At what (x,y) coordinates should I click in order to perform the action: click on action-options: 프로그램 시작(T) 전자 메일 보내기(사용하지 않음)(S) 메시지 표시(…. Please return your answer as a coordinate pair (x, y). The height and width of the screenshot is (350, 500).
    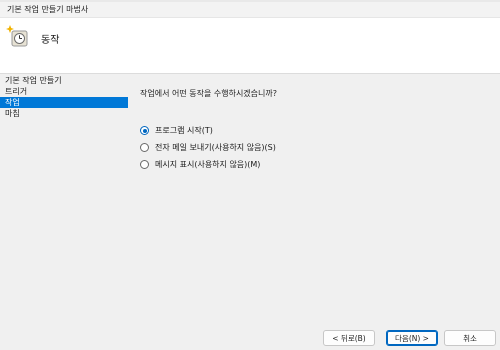
    Looking at the image, I should click on (208, 147).